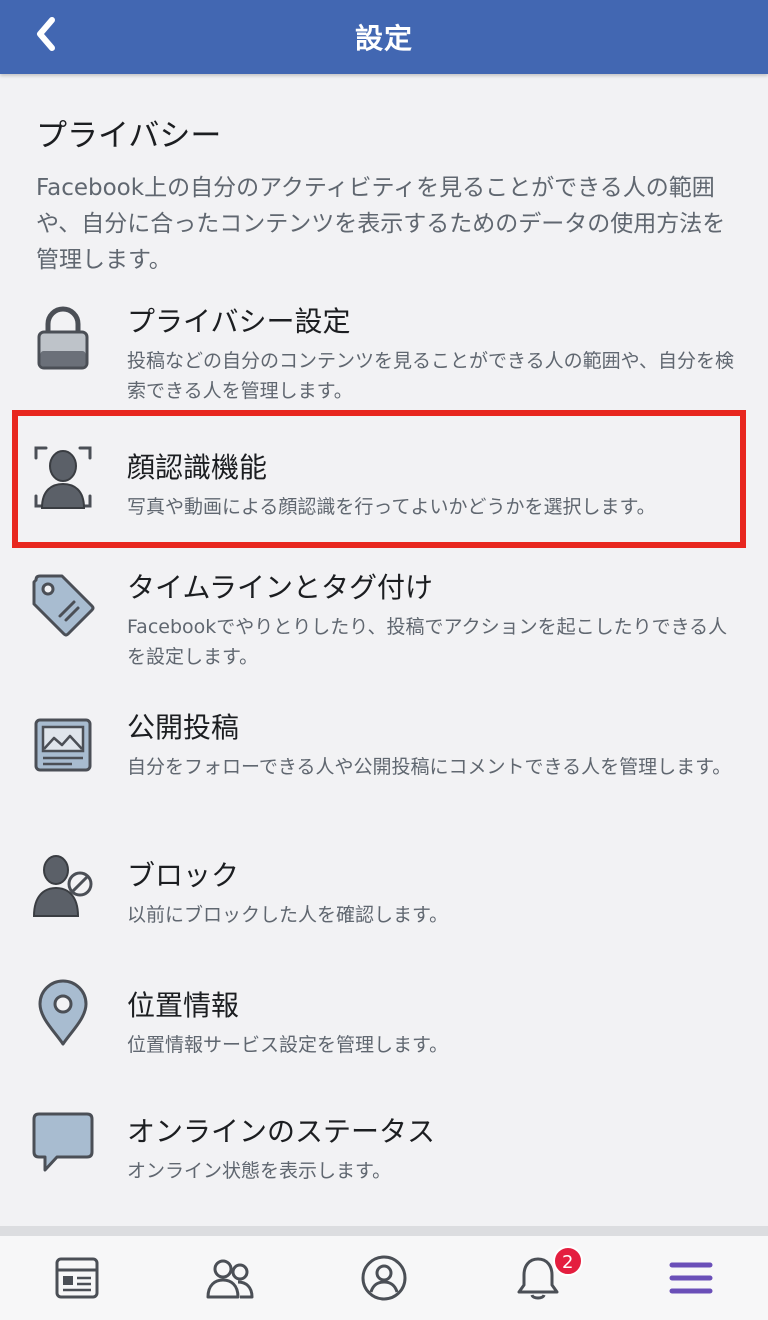 The image size is (768, 1320). Describe the element at coordinates (259, 1171) in the screenshot. I see `item-description: オンライン状態を表示します。` at that location.